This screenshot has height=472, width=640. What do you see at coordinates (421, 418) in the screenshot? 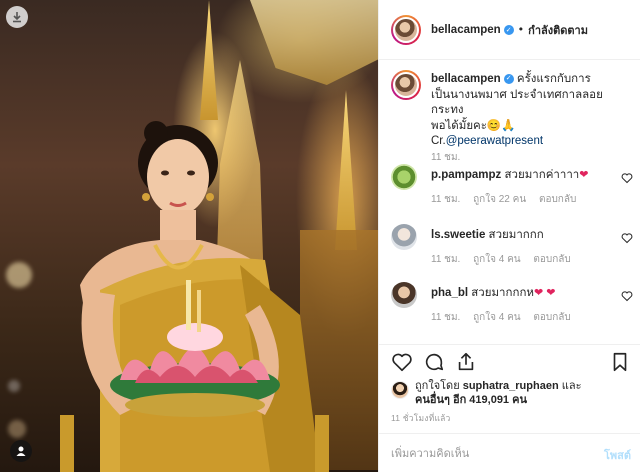
I see `post-timestamp: 11 ชั่วโมงที่แล้ว` at bounding box center [421, 418].